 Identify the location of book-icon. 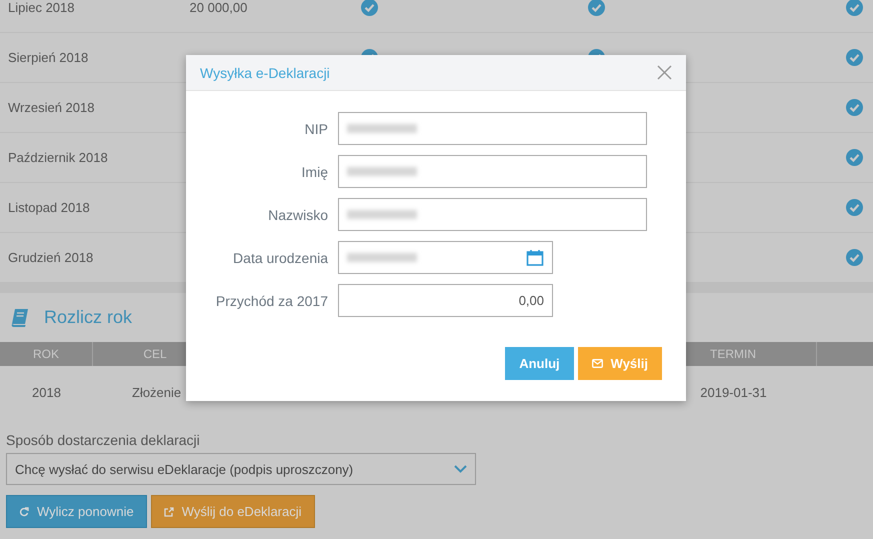
(20, 318).